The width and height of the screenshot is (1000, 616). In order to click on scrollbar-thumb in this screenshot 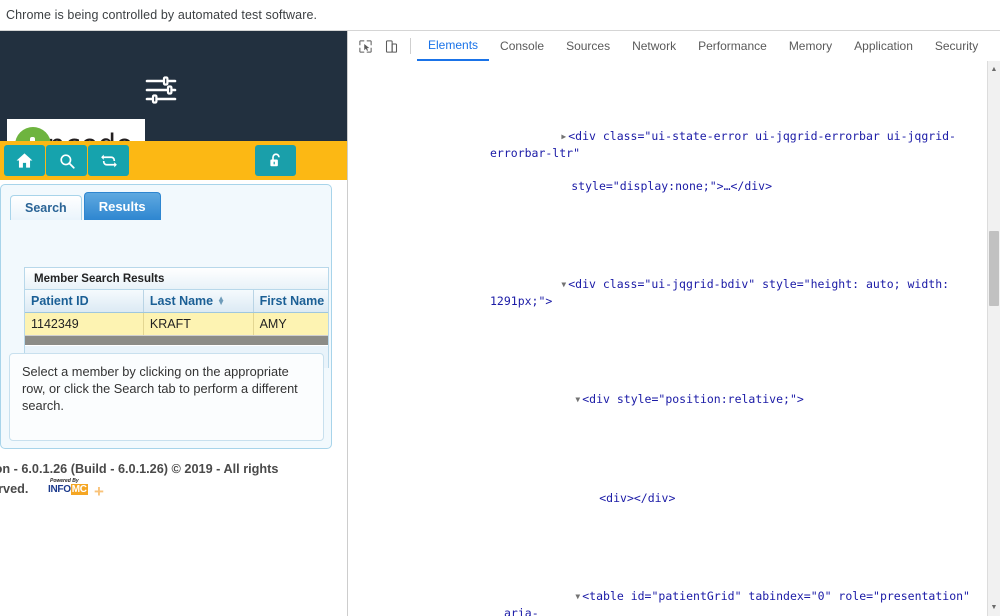, I will do `click(994, 268)`.